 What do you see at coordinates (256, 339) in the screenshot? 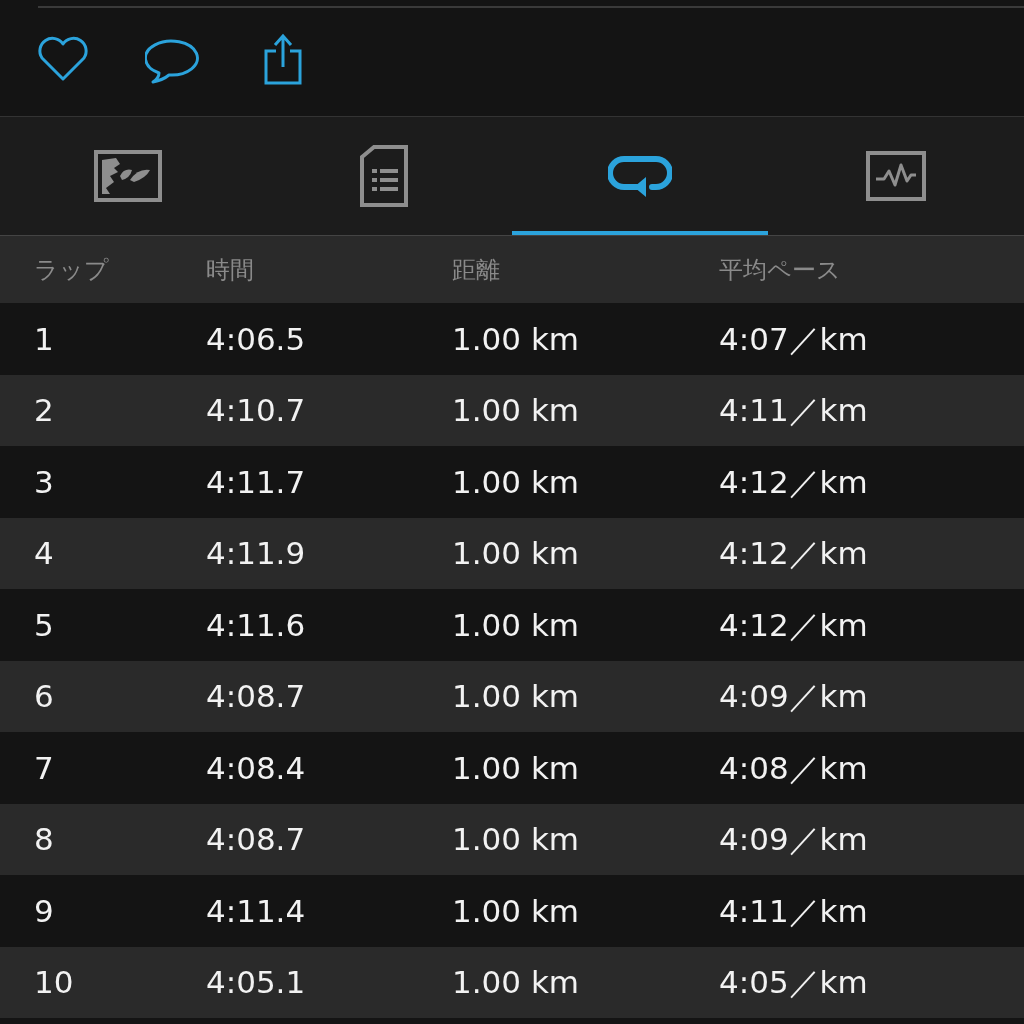
I see `table-cell-text: 4:06.5` at bounding box center [256, 339].